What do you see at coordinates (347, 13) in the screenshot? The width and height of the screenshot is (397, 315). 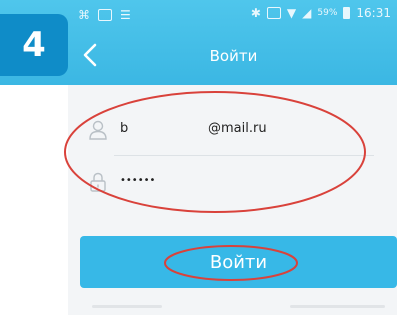 I see `battery-icon` at bounding box center [347, 13].